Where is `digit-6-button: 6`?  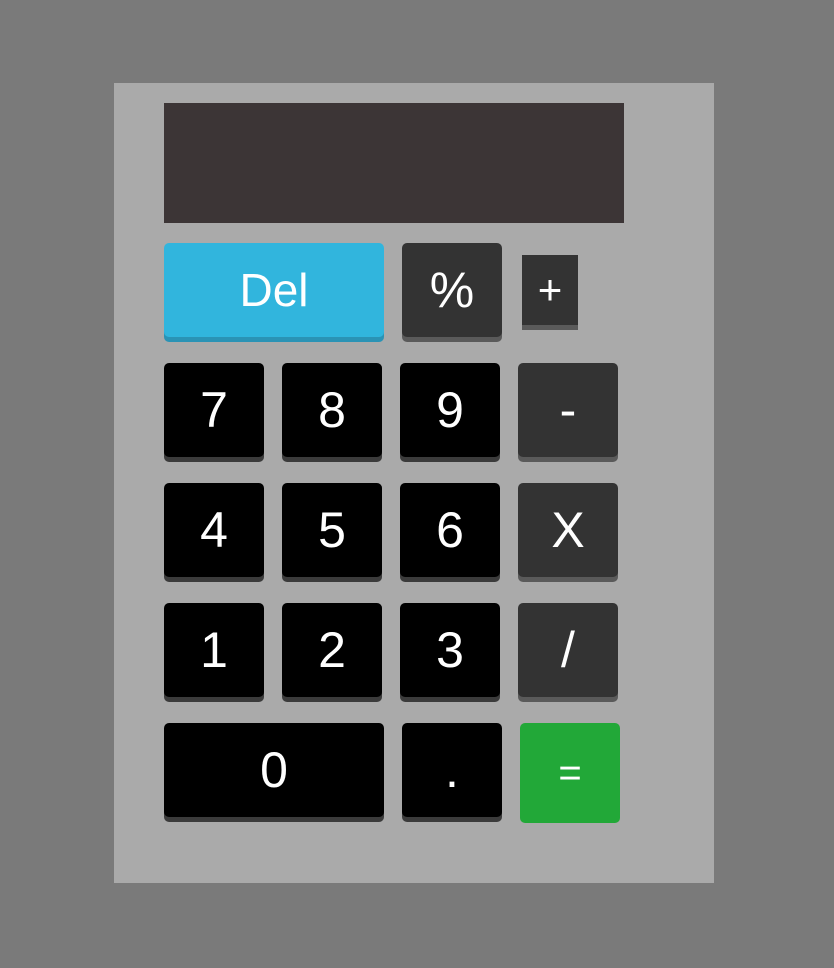
digit-6-button: 6 is located at coordinates (450, 530).